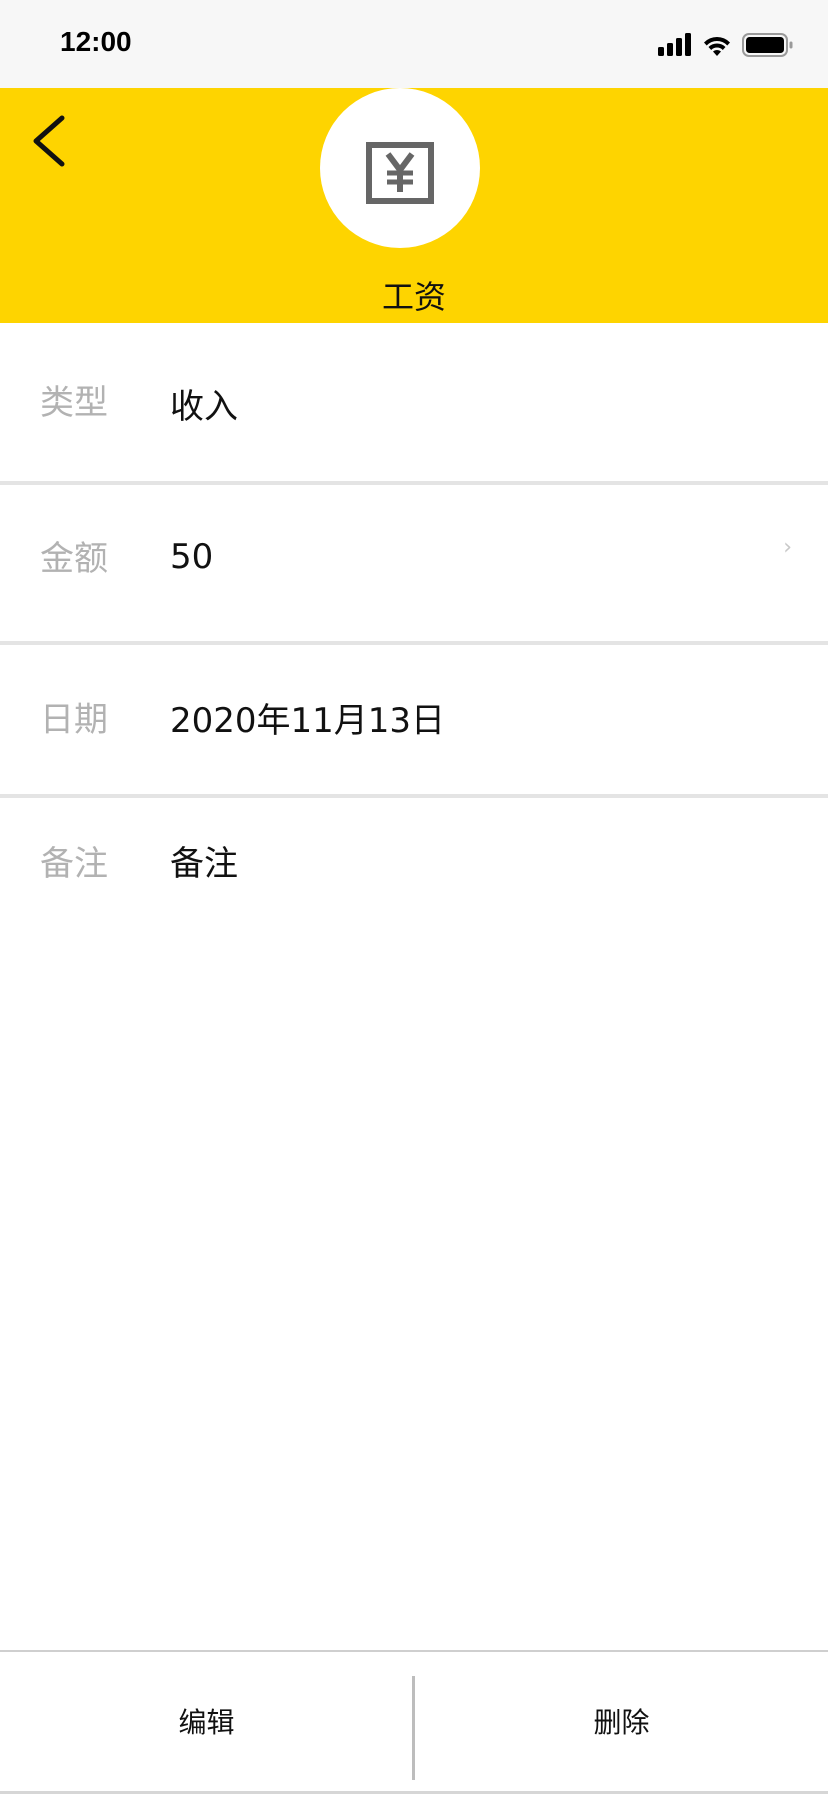  I want to click on header: 工资, so click(414, 205).